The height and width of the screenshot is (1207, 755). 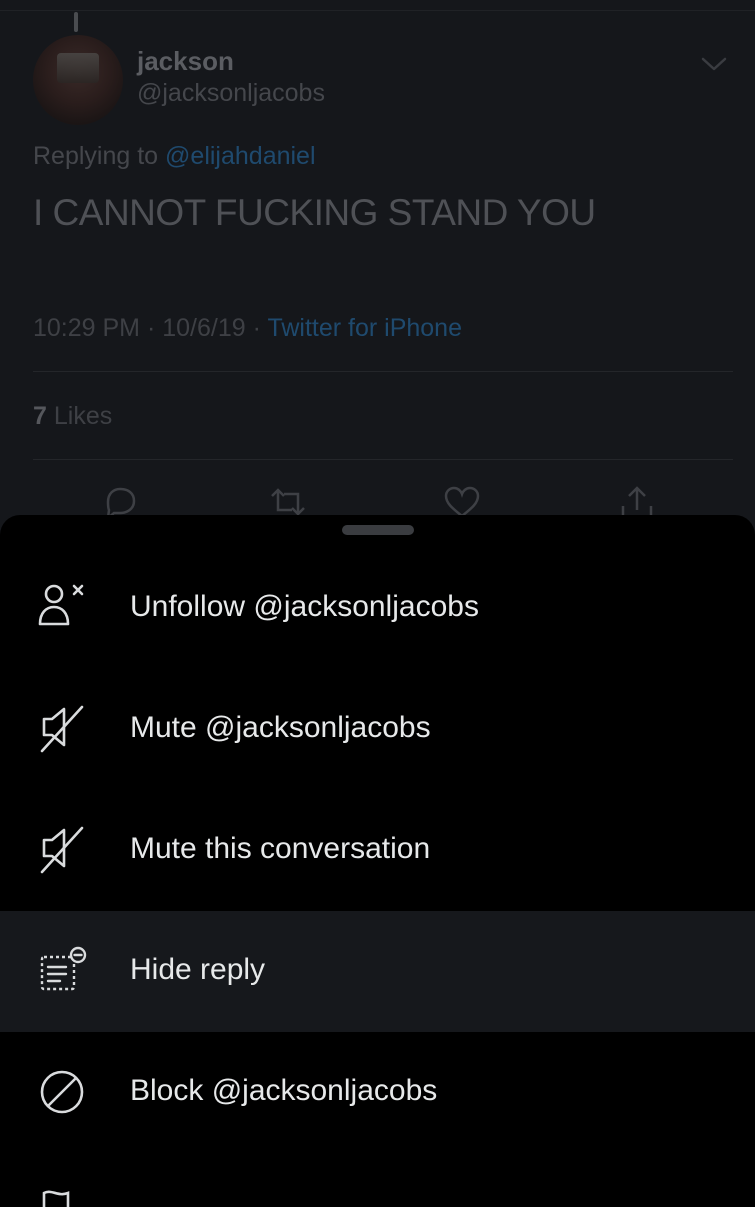 I want to click on replying-to-mention: @elijahdaniel, so click(x=240, y=156).